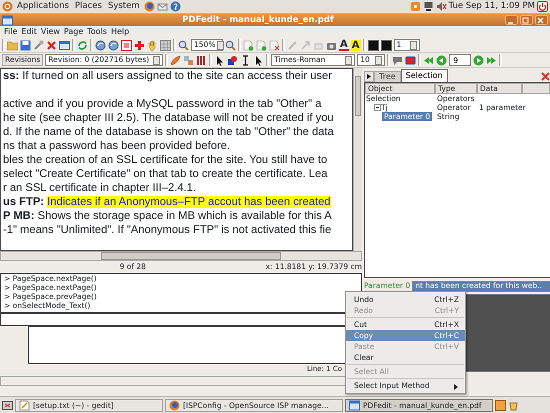 Image resolution: width=550 pixels, height=413 pixels. Describe the element at coordinates (357, 159) in the screenshot. I see `vertical-scrollbar` at that location.